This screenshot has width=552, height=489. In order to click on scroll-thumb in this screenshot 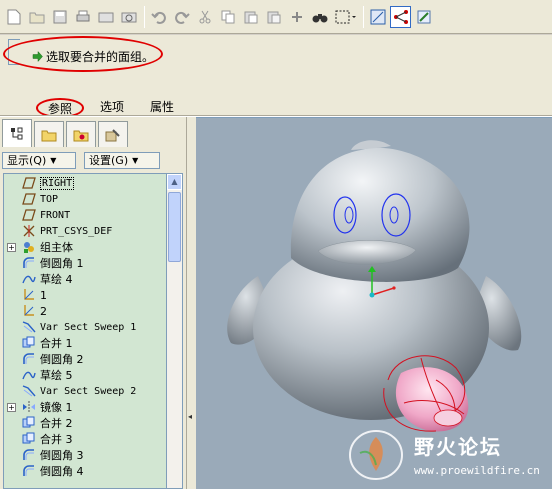, I will do `click(174, 227)`.